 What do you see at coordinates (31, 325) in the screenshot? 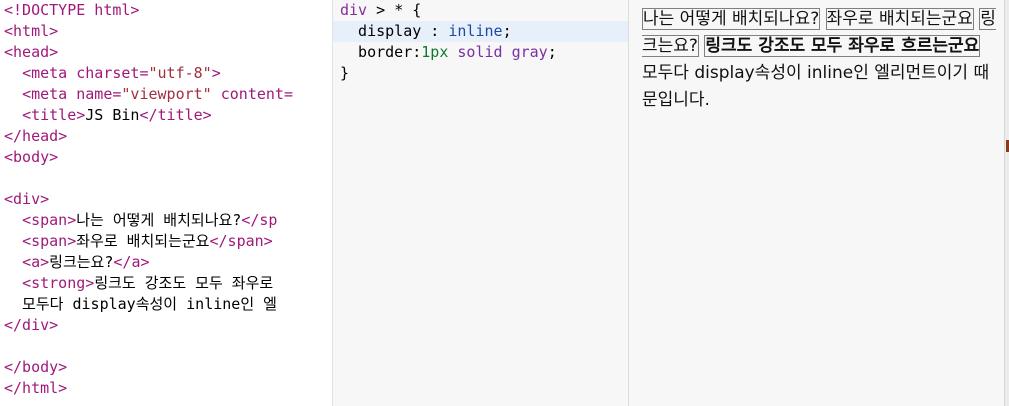
I see `html-token: </div>` at bounding box center [31, 325].